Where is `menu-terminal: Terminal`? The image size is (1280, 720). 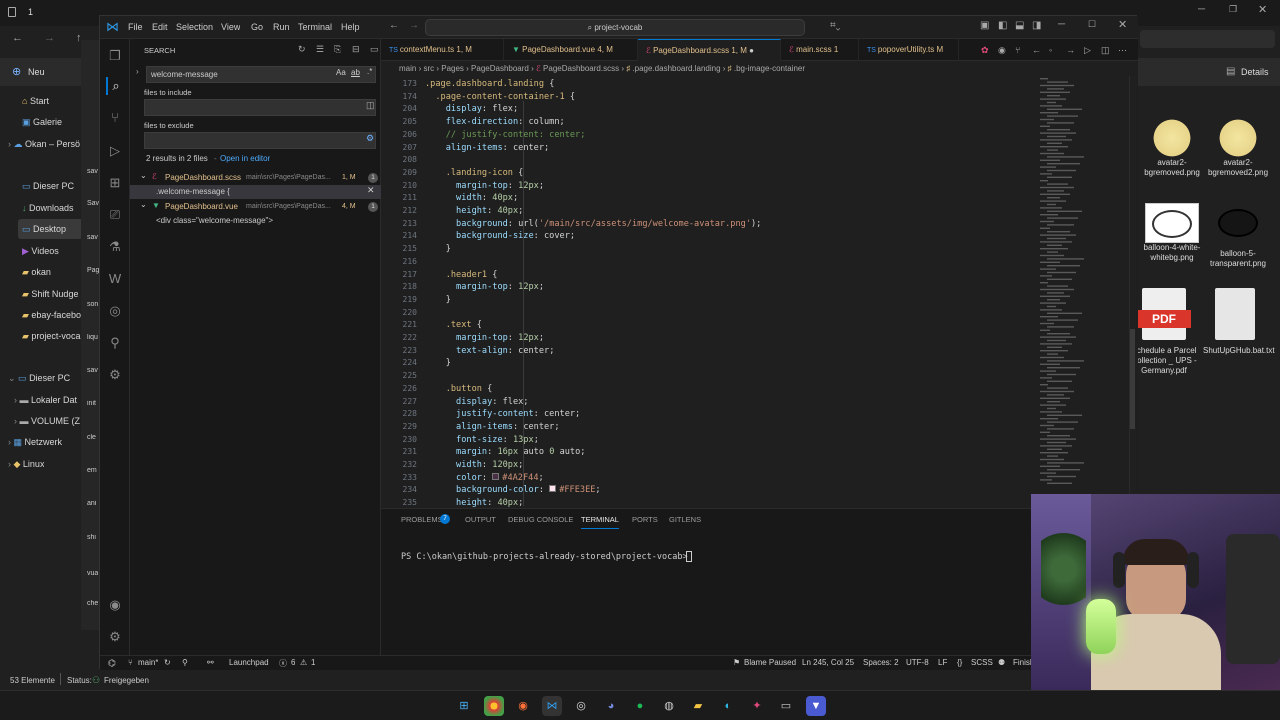
menu-terminal: Terminal is located at coordinates (315, 27).